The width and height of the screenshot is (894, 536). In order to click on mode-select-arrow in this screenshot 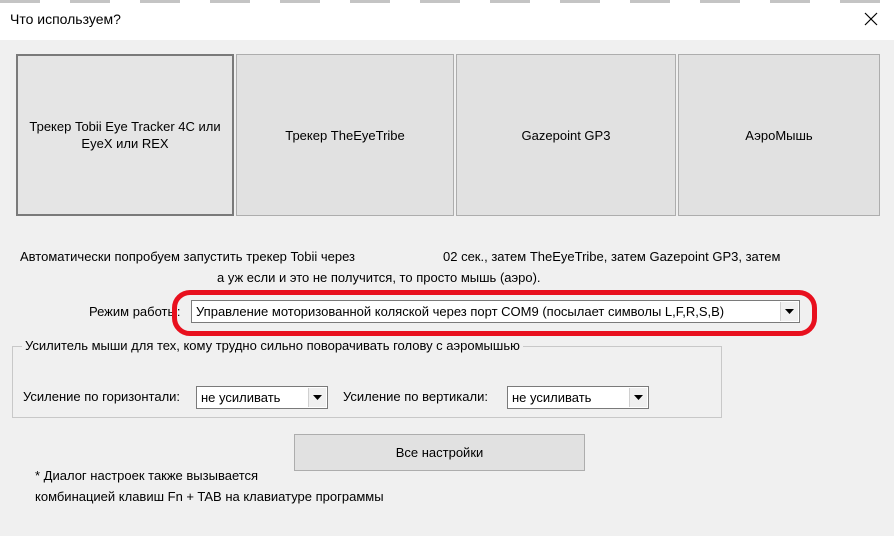, I will do `click(789, 311)`.